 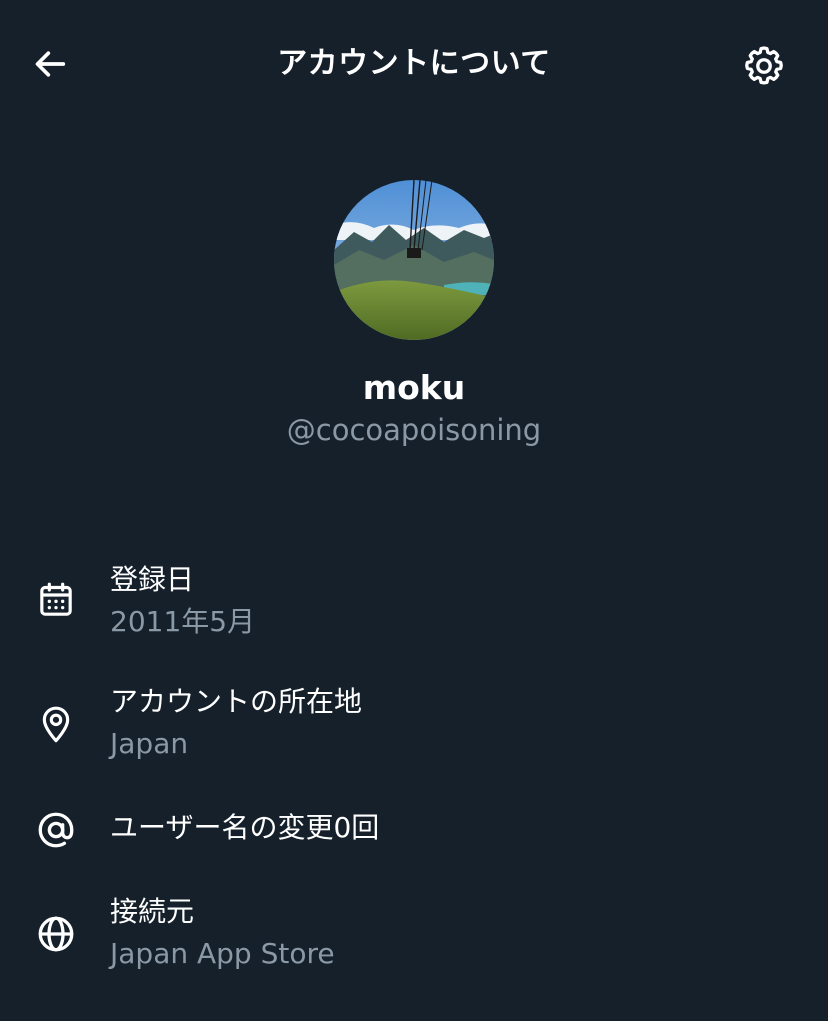 What do you see at coordinates (149, 743) in the screenshot?
I see `location-value: Japan` at bounding box center [149, 743].